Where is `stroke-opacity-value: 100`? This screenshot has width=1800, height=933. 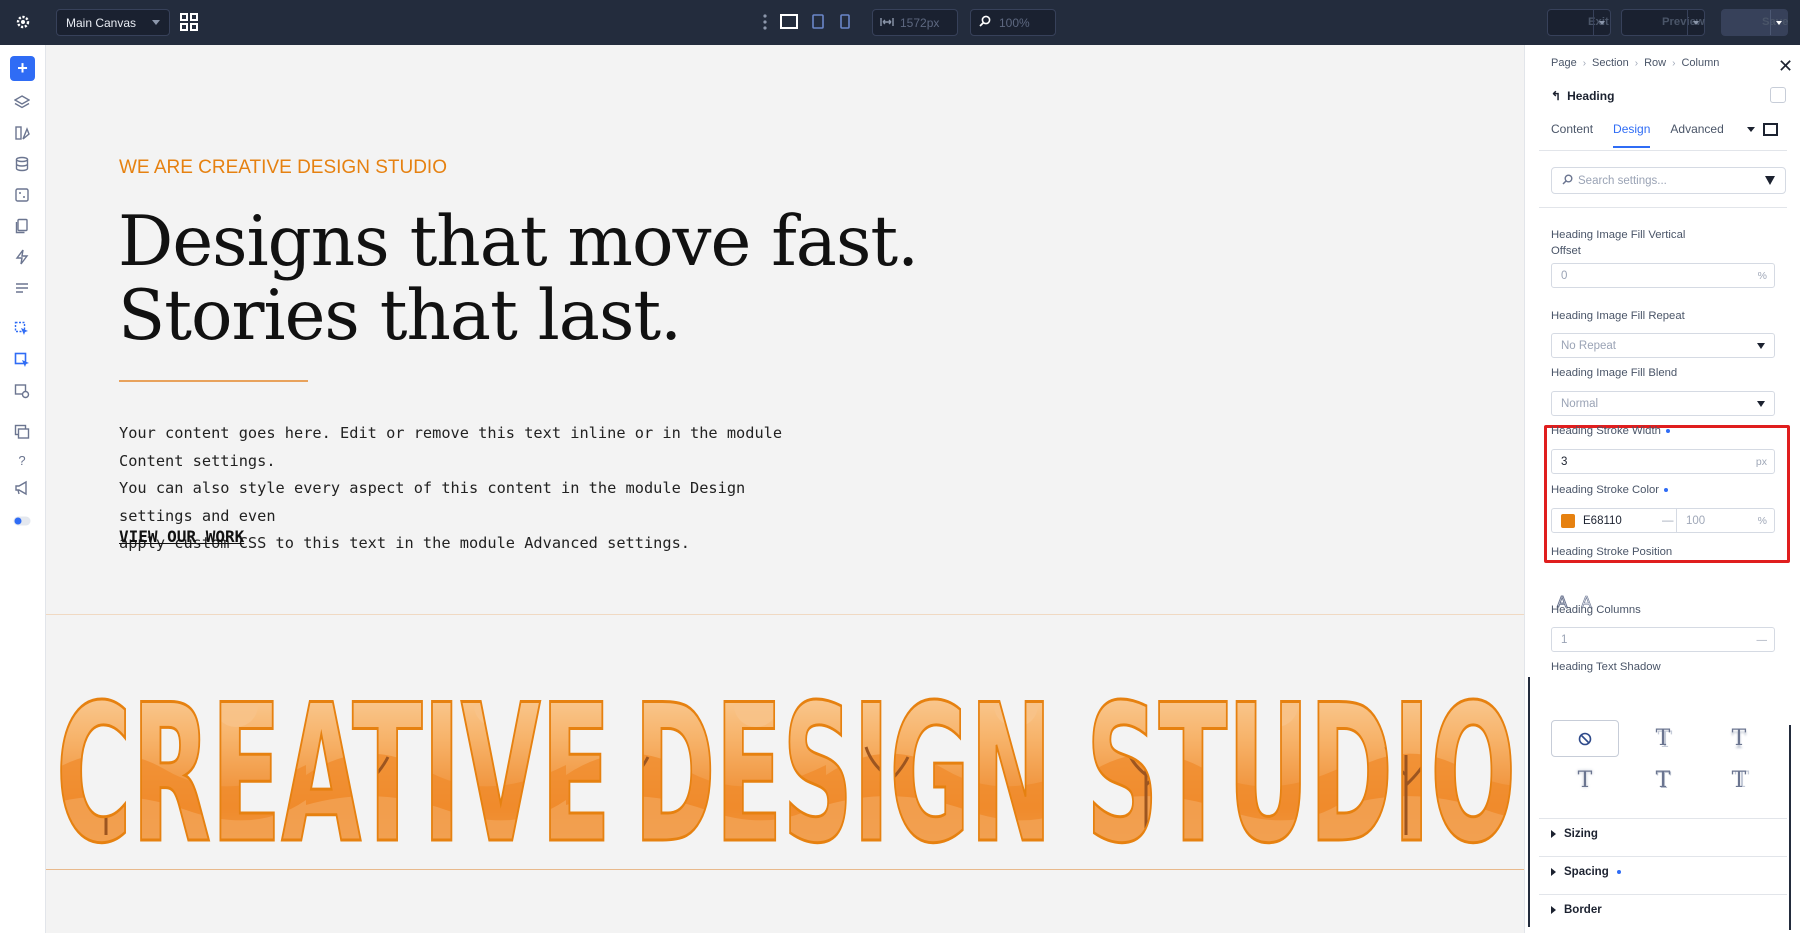
stroke-opacity-value: 100 is located at coordinates (1695, 521).